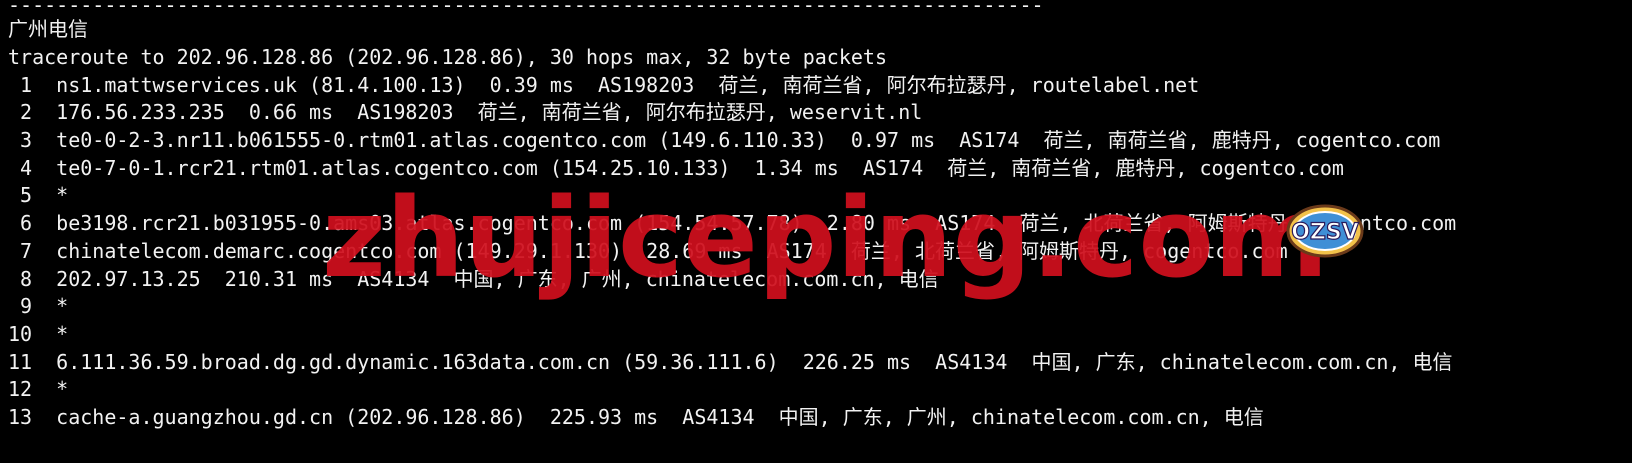 Image resolution: width=1632 pixels, height=463 pixels. Describe the element at coordinates (38, 306) in the screenshot. I see `hop-line: 9 *` at that location.